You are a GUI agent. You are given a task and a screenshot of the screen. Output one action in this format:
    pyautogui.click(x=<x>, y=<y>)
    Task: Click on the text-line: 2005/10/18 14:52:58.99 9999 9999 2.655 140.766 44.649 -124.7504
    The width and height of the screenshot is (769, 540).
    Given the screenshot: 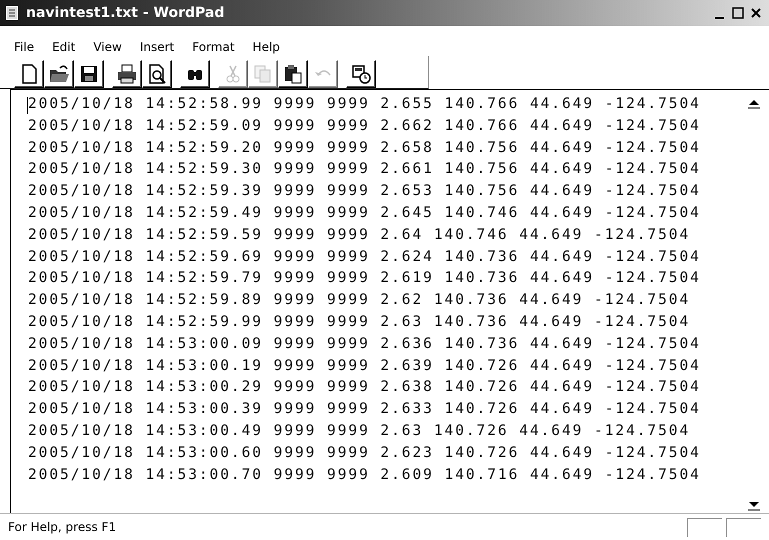 What is the action you would take?
    pyautogui.click(x=364, y=104)
    